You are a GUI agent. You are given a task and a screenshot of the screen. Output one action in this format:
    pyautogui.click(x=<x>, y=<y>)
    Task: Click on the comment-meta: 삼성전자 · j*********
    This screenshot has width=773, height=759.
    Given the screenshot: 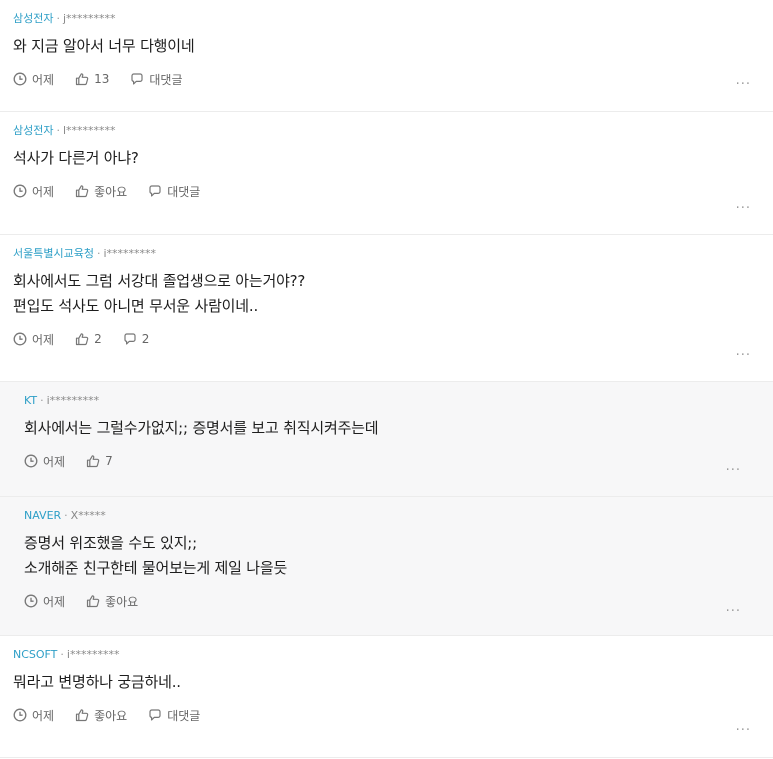 What is the action you would take?
    pyautogui.click(x=386, y=19)
    